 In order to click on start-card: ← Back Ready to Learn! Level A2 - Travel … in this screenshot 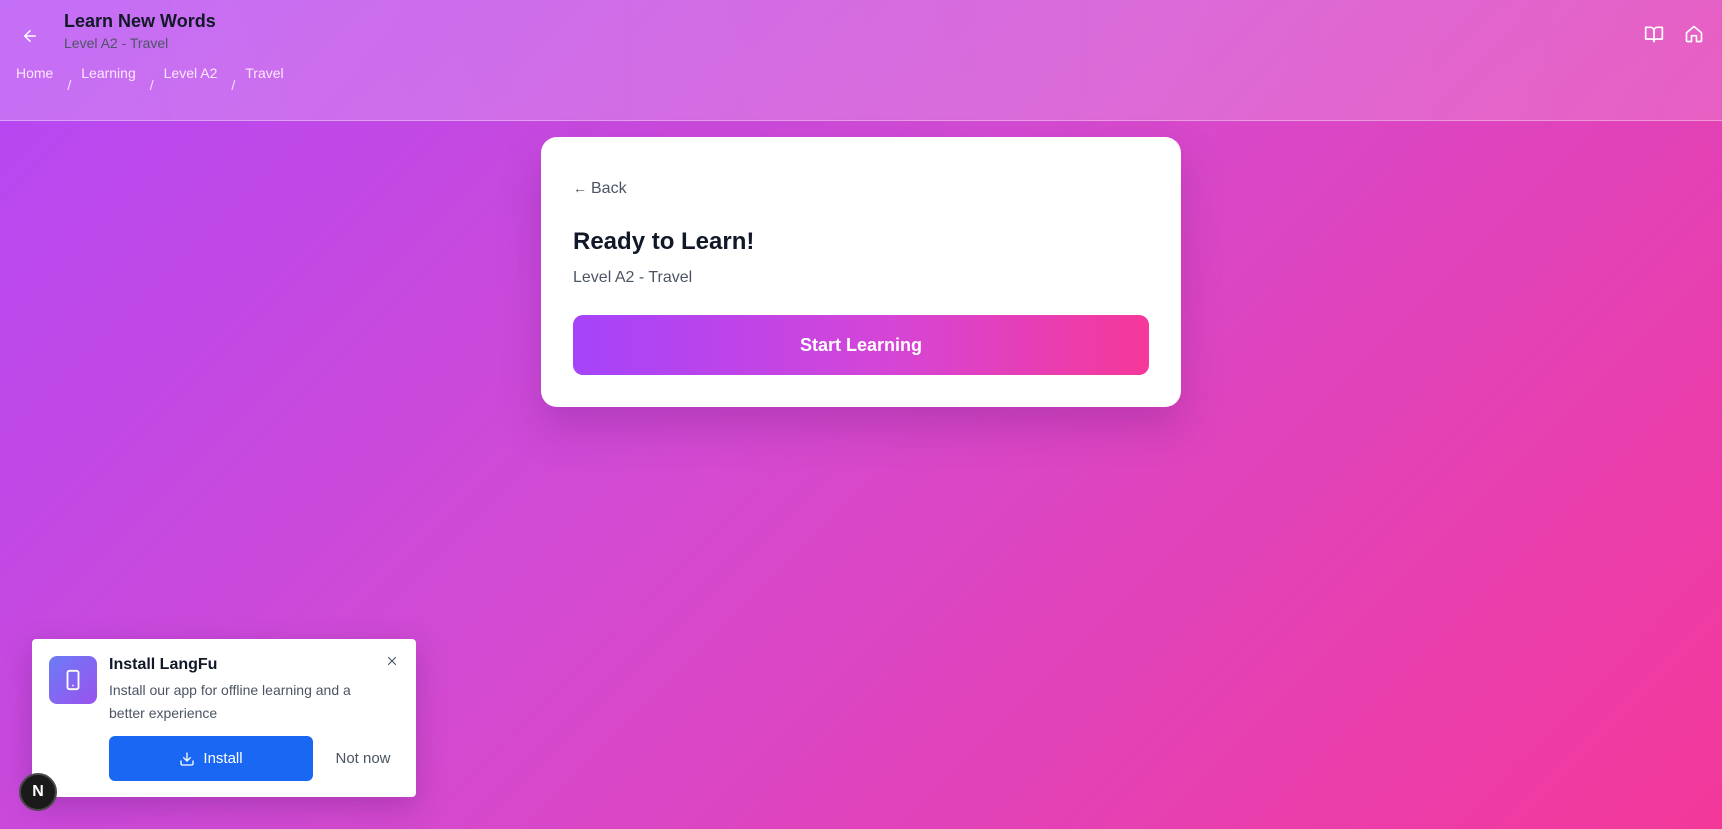, I will do `click(861, 272)`.